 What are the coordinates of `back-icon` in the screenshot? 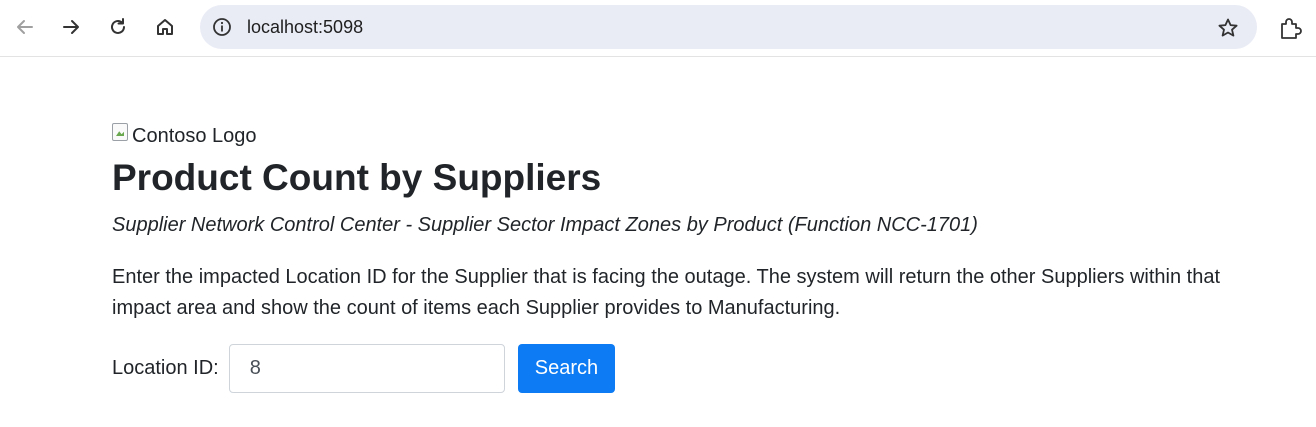 It's located at (25, 27).